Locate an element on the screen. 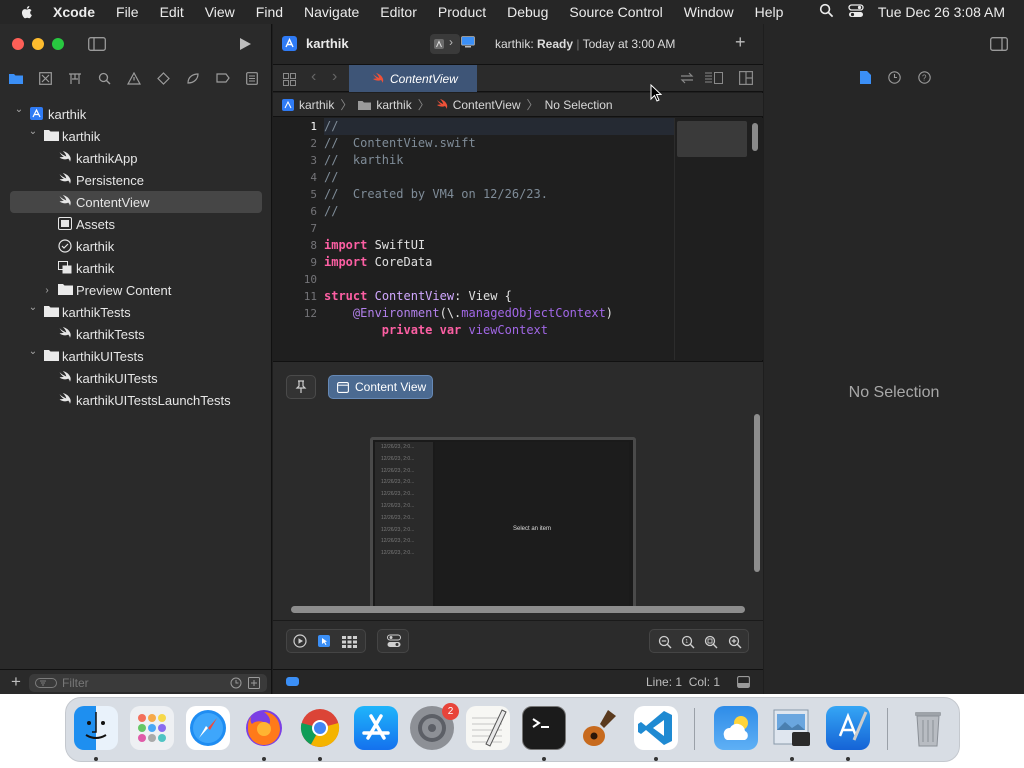 The width and height of the screenshot is (1024, 768). chevron-right-icon: › is located at coordinates (47, 290).